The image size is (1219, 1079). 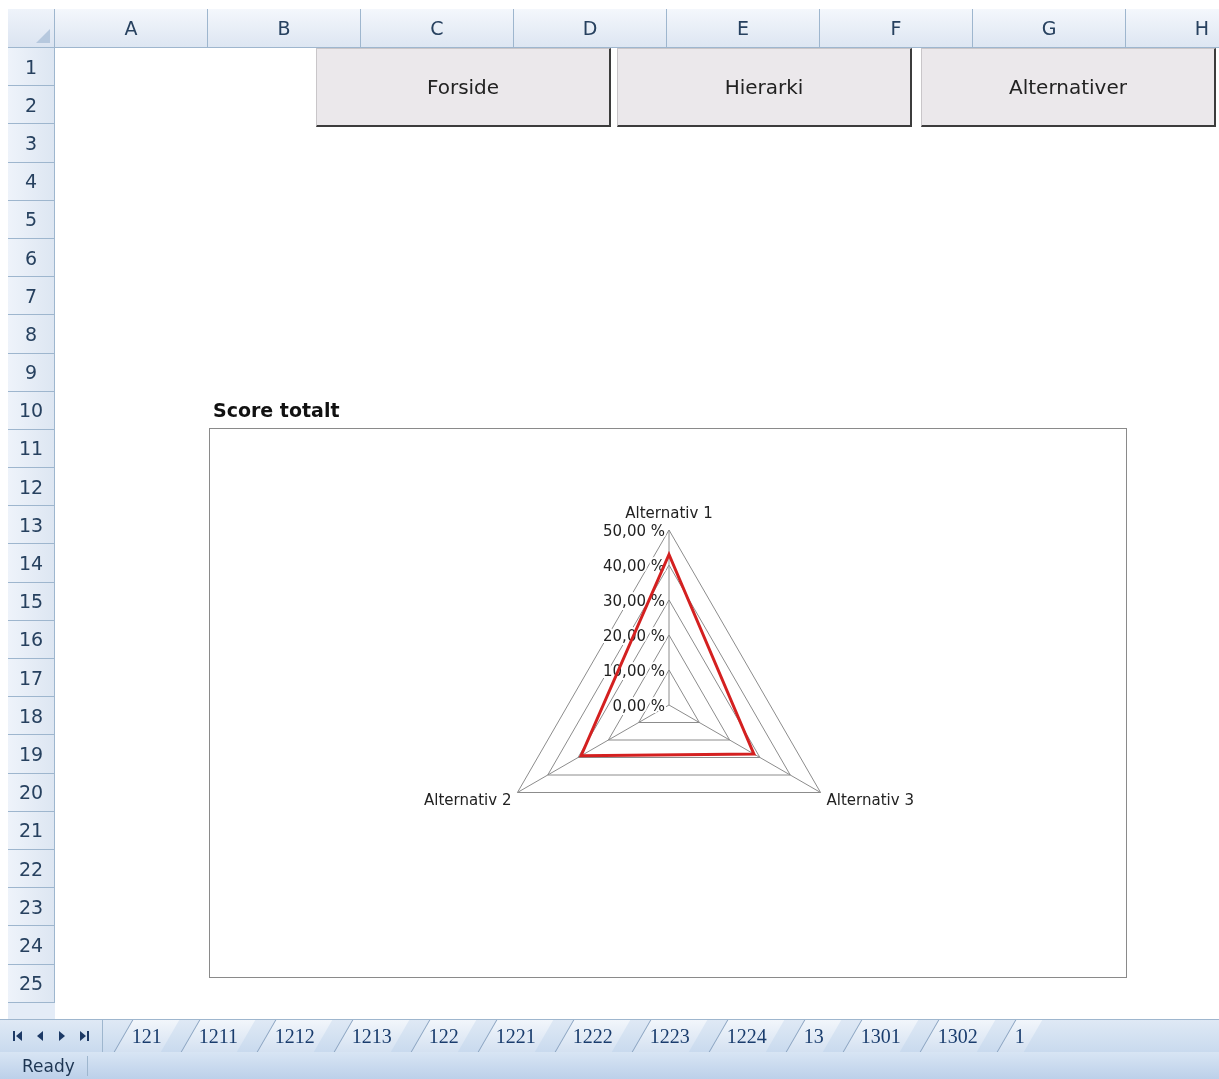 I want to click on column-header: E, so click(x=743, y=28).